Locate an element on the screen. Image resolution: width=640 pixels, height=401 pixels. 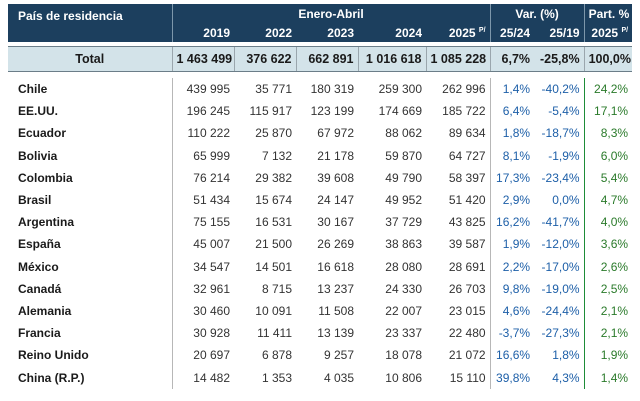
value-bolivia-2022: 7 132 is located at coordinates (276, 155).